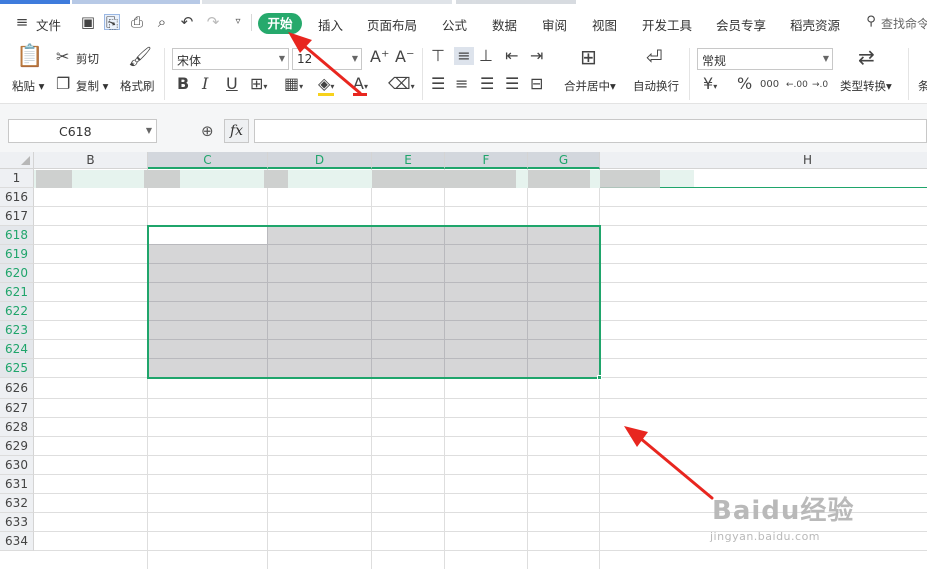  I want to click on currency-button: ¥▾, so click(710, 85).